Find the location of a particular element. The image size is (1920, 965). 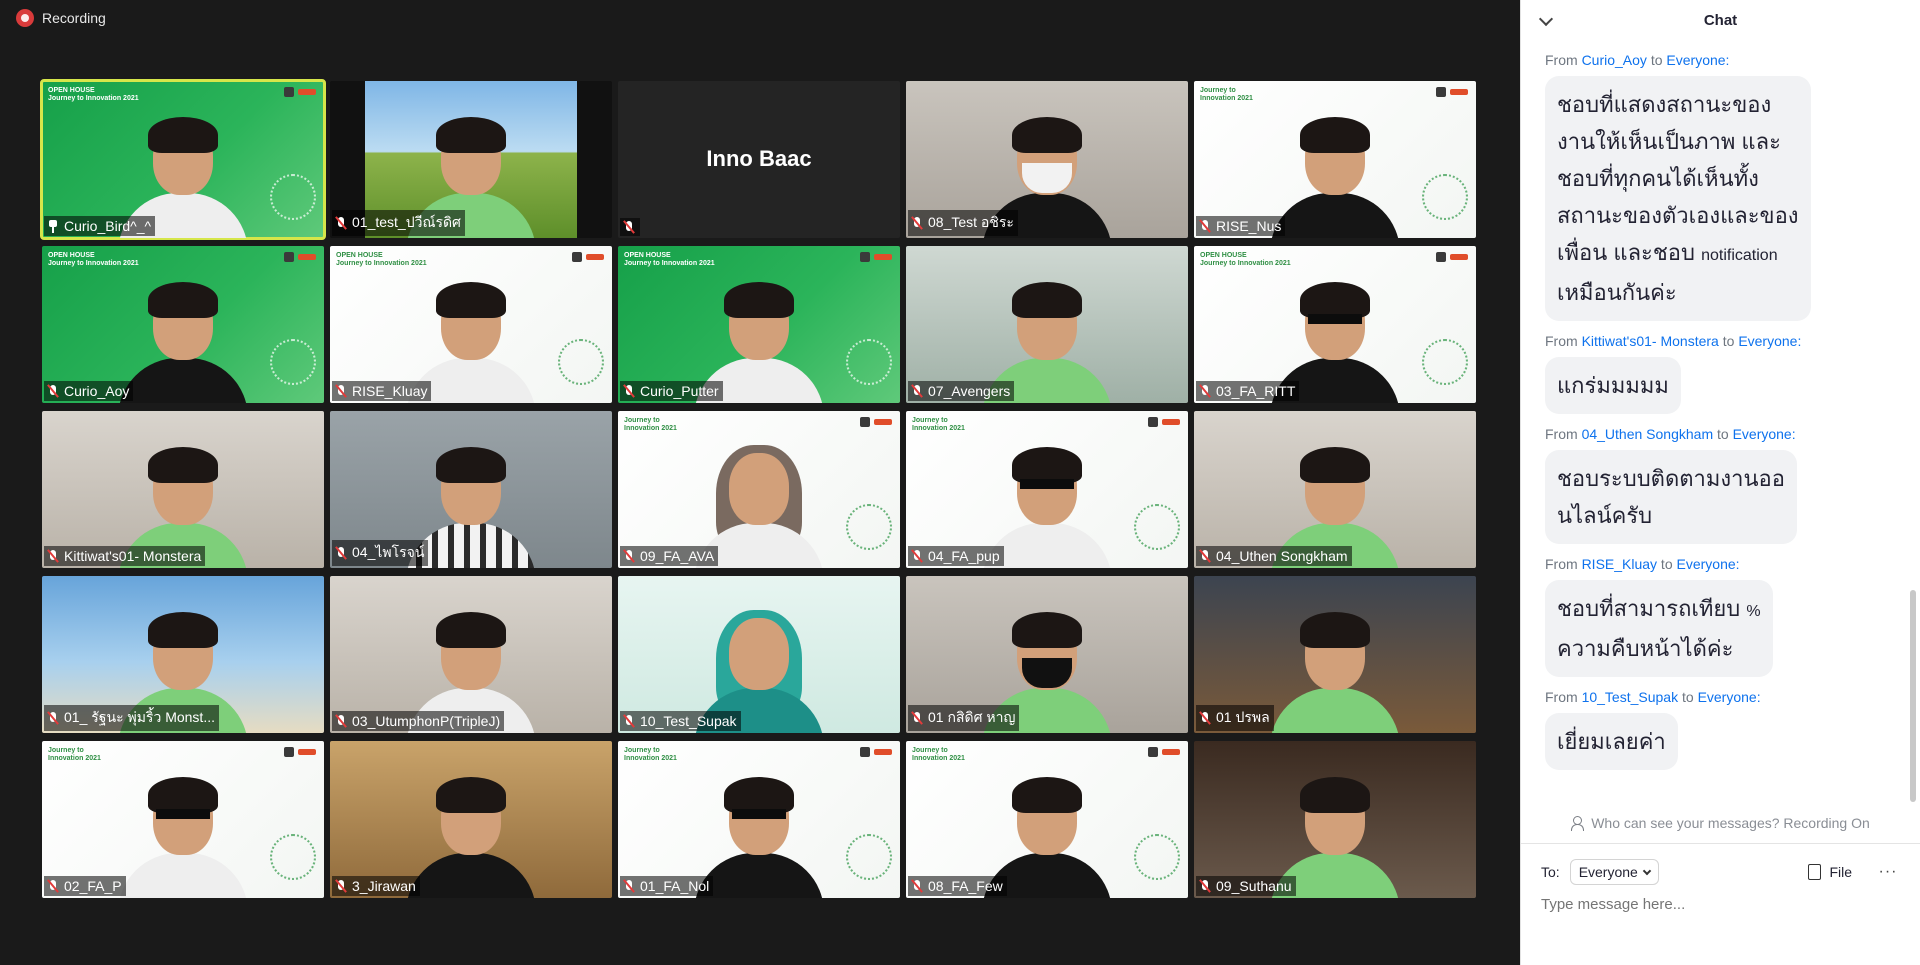

message-bubble: ชอบระบบติดตามงานออ นไลน์ครับ is located at coordinates (1671, 497).